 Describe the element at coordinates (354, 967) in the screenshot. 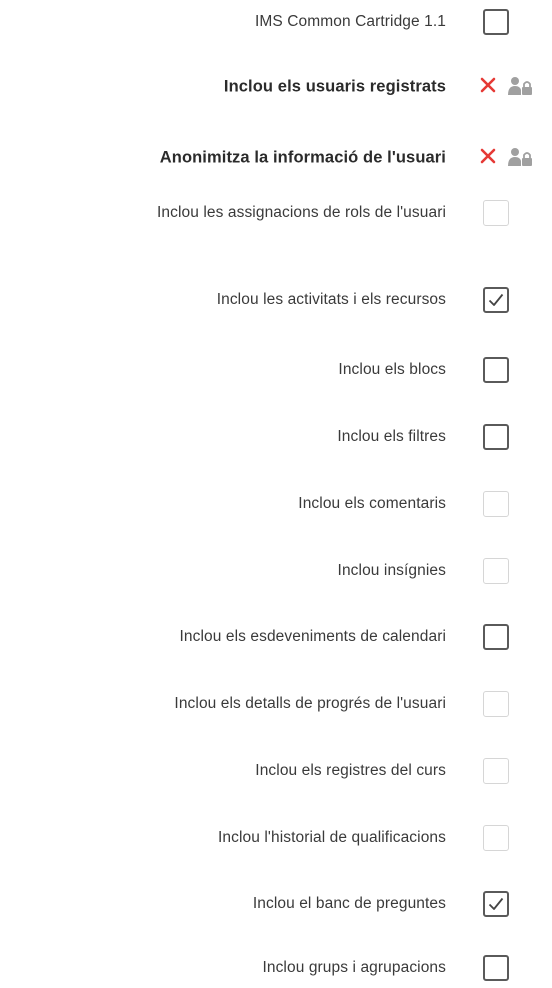

I see `setting-label: Inclou grups i agrupacions` at that location.